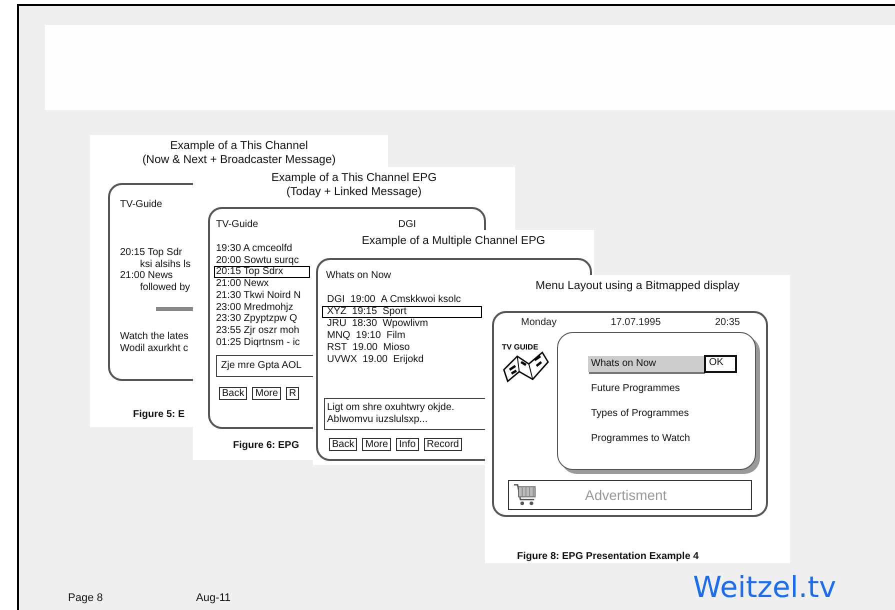 The height and width of the screenshot is (610, 895). I want to click on menu-item: Future Programmes, so click(646, 388).